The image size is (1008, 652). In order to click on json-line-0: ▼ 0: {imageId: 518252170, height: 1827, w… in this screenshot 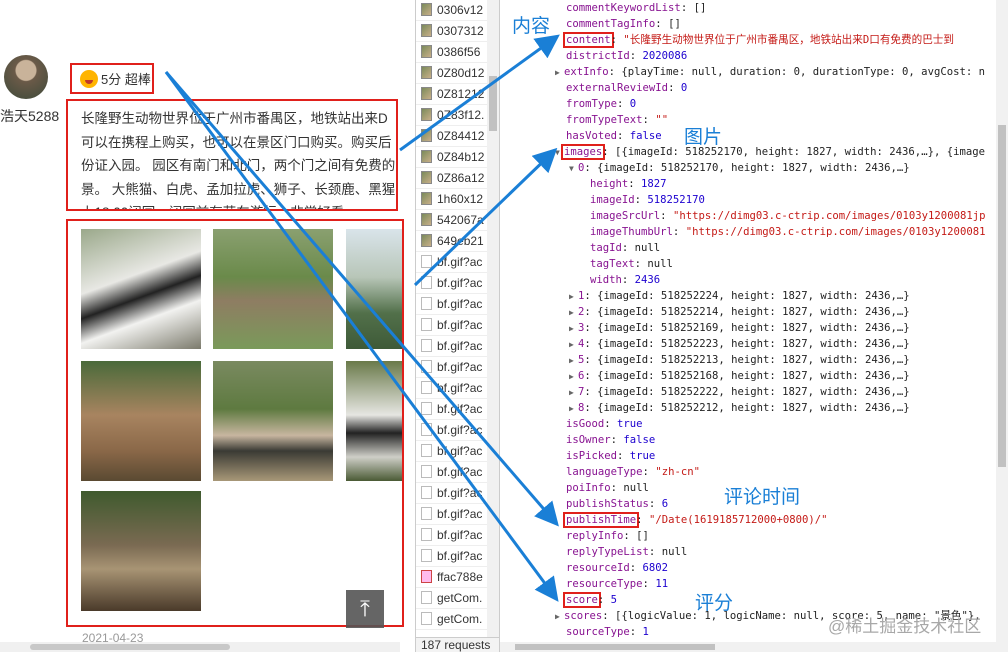, I will do `click(739, 168)`.